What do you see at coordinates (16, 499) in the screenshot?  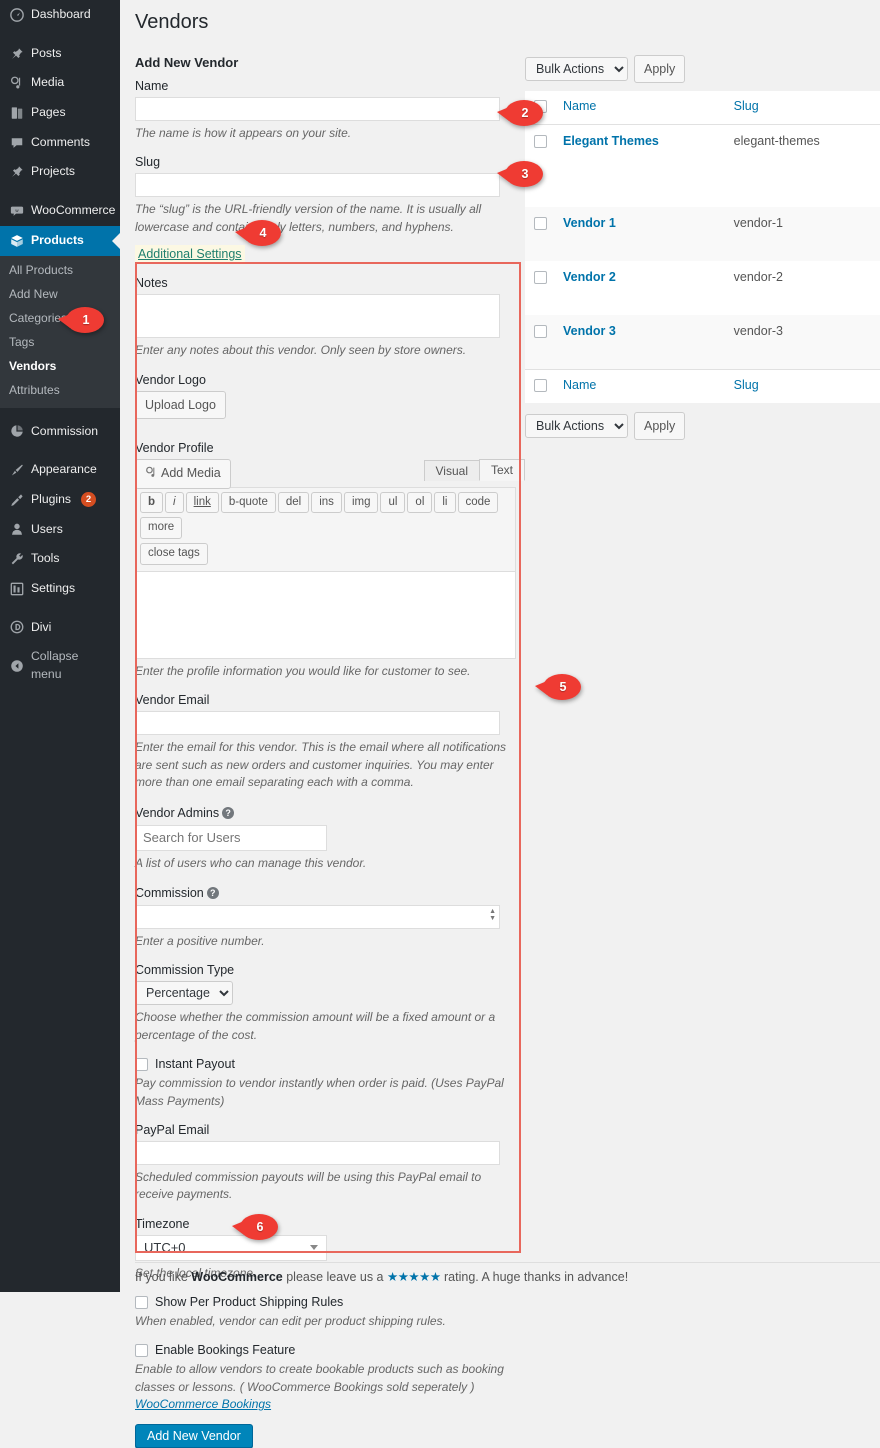 I see `plug-icon` at bounding box center [16, 499].